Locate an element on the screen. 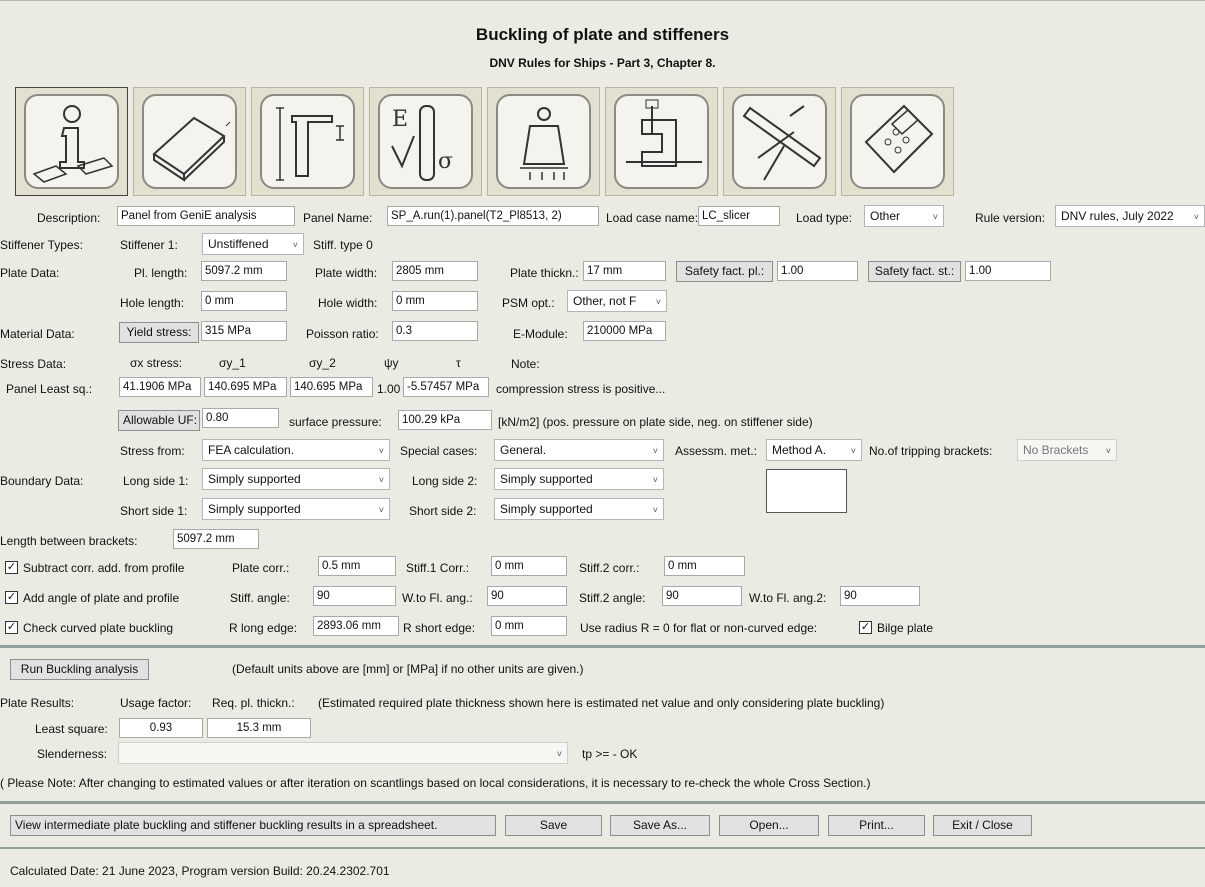  plate-thickness-input: 17 mm is located at coordinates (624, 271).